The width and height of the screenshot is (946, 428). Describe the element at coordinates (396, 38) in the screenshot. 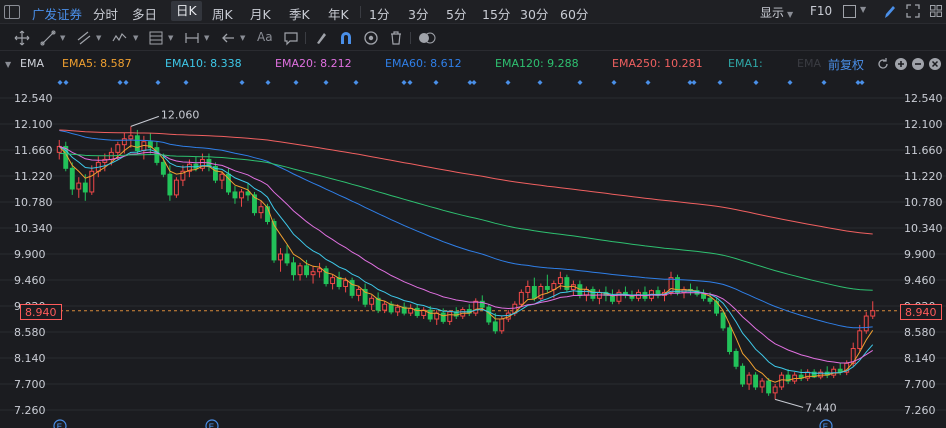

I see `trash-icon` at that location.